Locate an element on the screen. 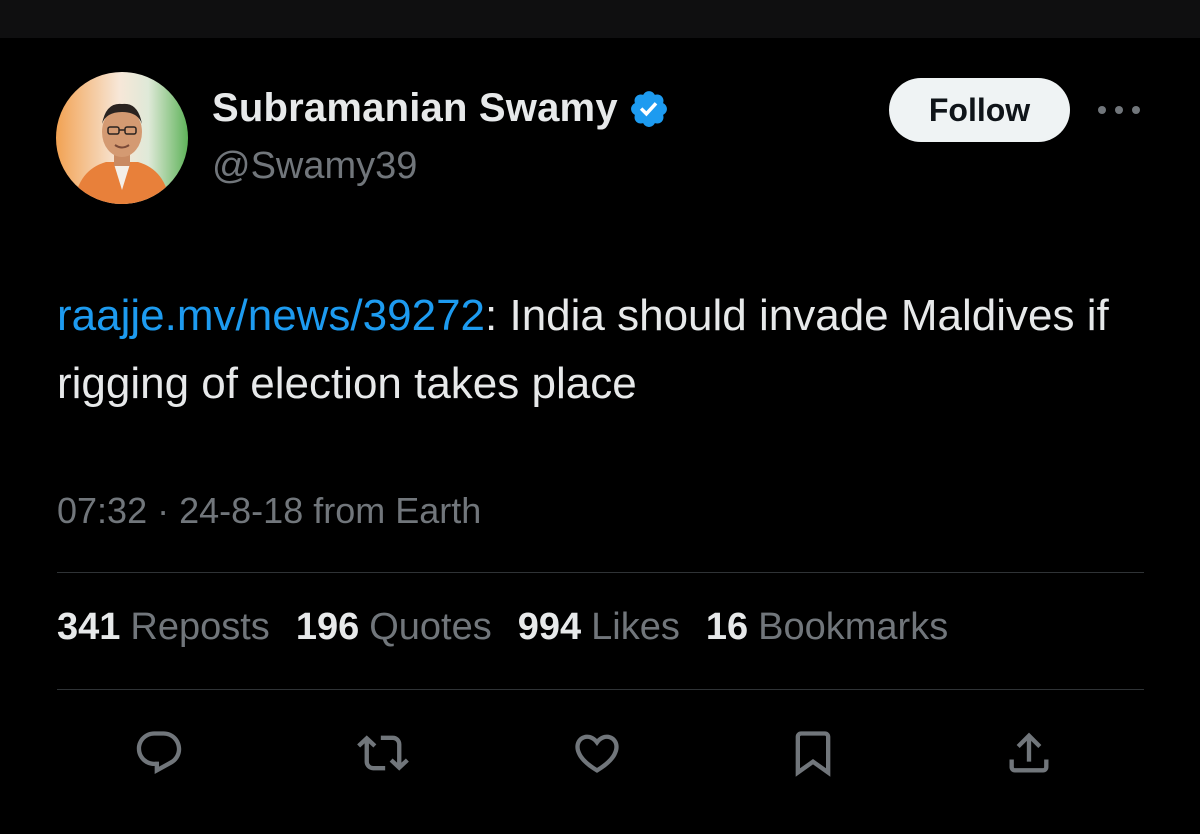  share-icon is located at coordinates (1029, 752).